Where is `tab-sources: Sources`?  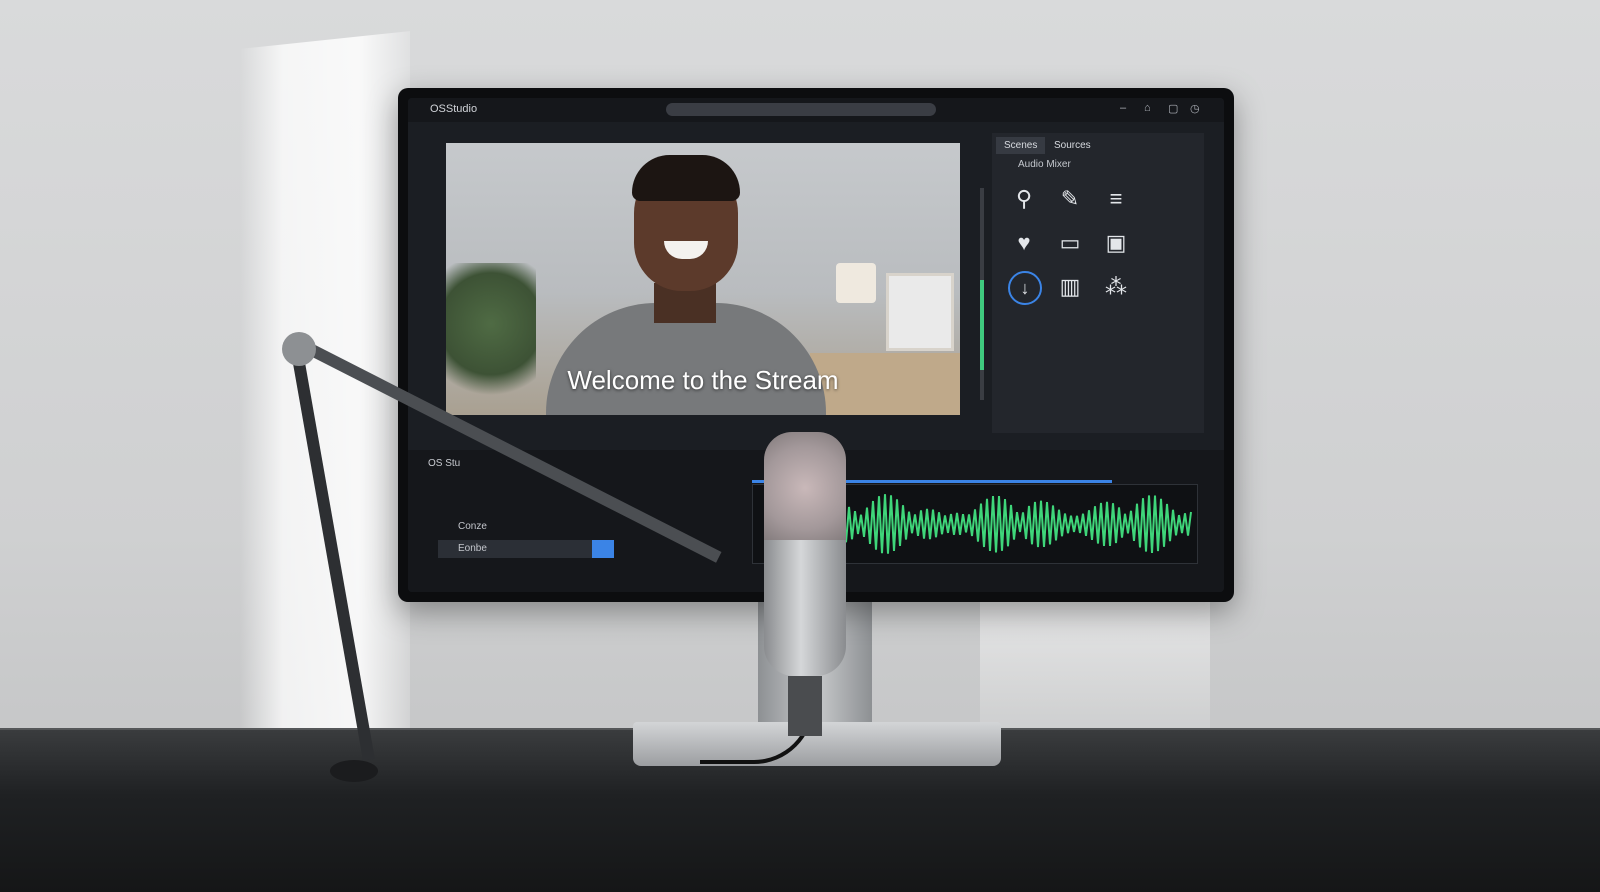
tab-sources: Sources is located at coordinates (1072, 145).